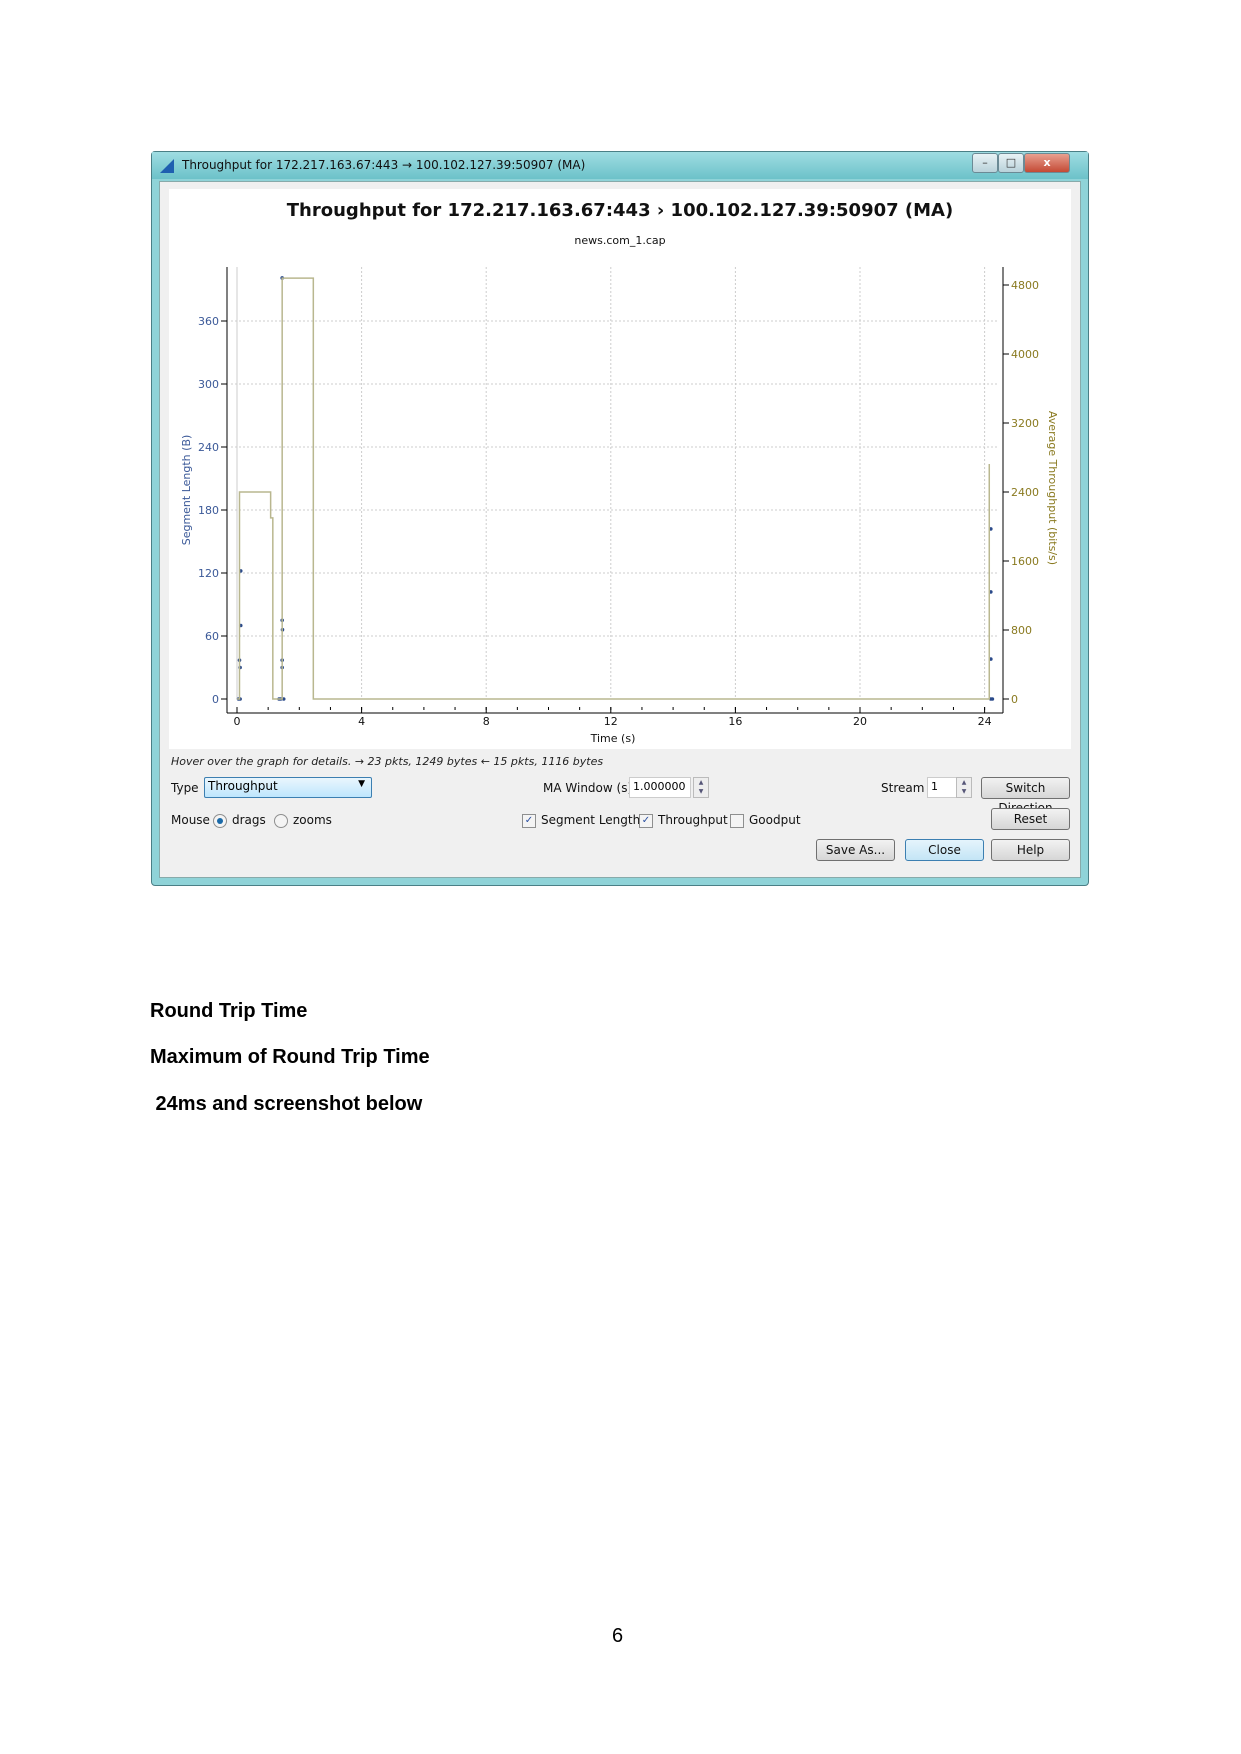 The height and width of the screenshot is (1754, 1241). Describe the element at coordinates (208, 573) in the screenshot. I see `y-left-tick-label: 120` at that location.